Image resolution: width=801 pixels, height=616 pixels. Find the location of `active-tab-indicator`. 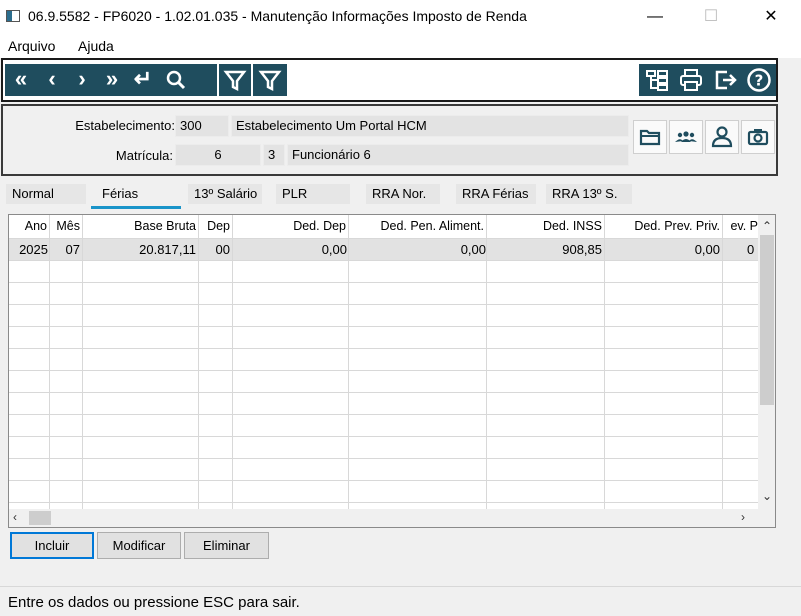

active-tab-indicator is located at coordinates (136, 207).